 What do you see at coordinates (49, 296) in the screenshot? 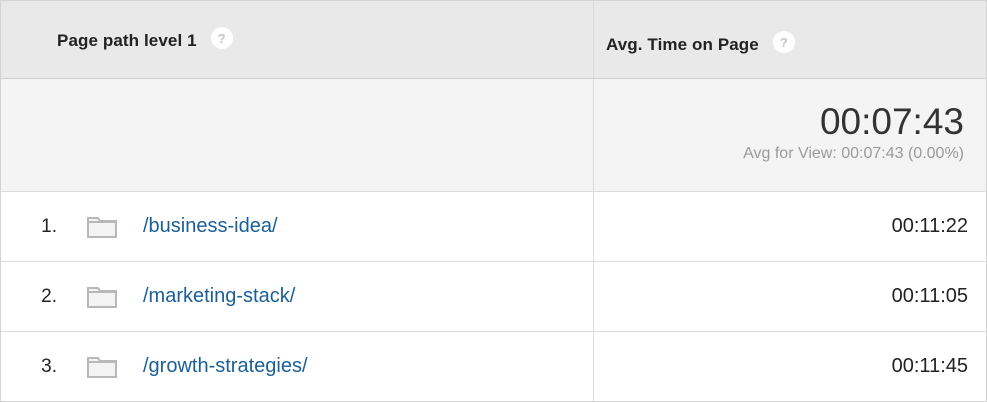
I see `row-index: 2.` at bounding box center [49, 296].